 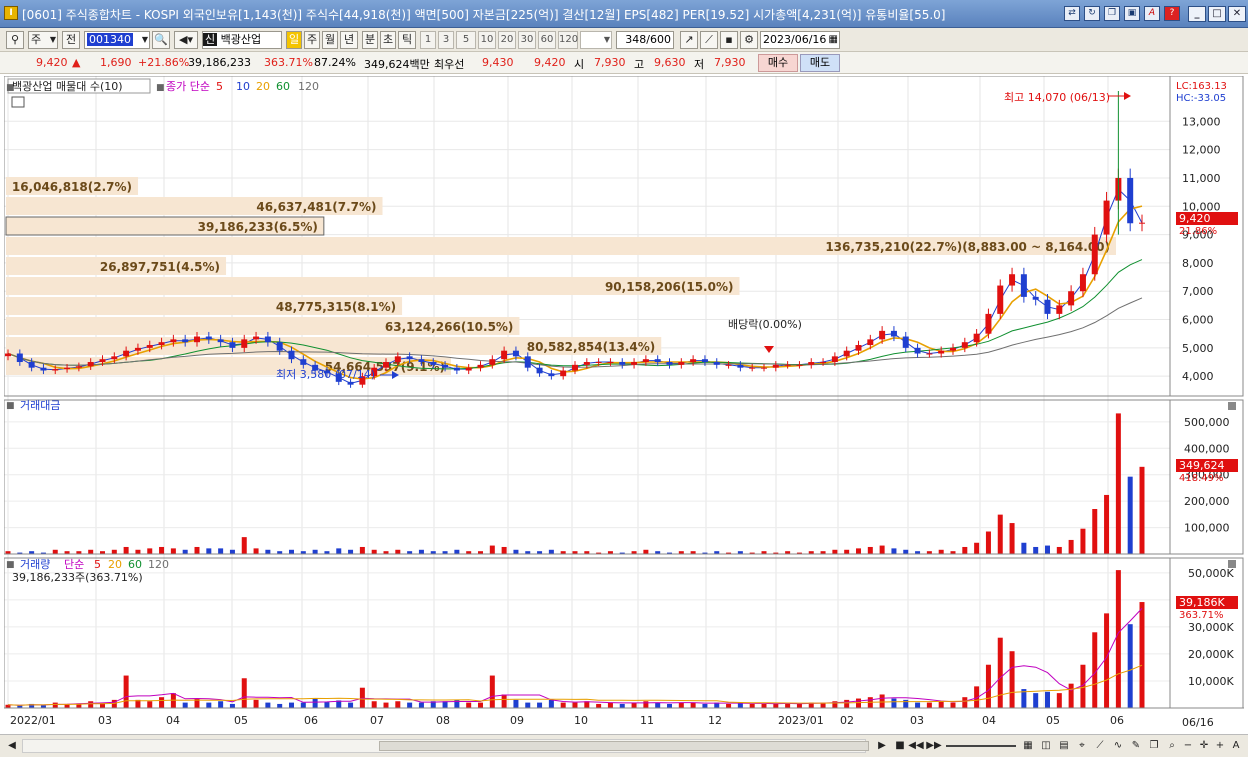 I want to click on restore-layout-icon: ❐, so click(x=1112, y=13).